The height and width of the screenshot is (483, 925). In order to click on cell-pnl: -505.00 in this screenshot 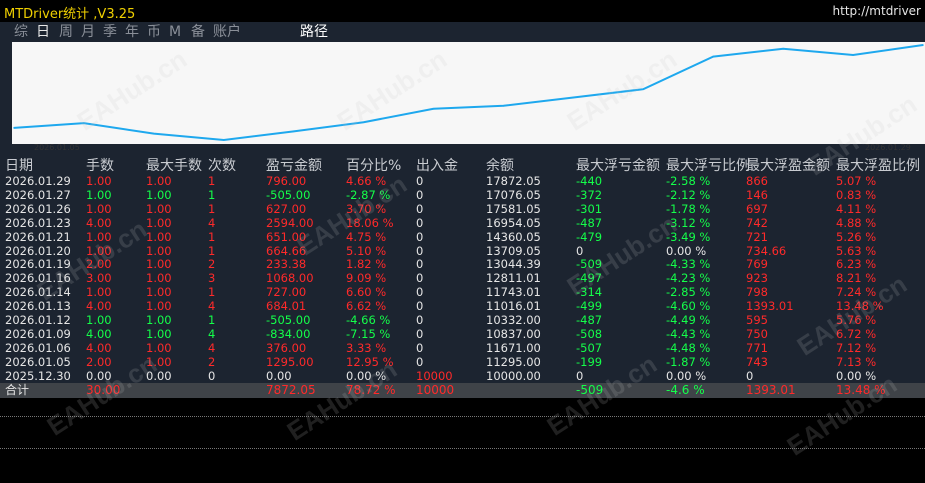, I will do `click(288, 194)`.